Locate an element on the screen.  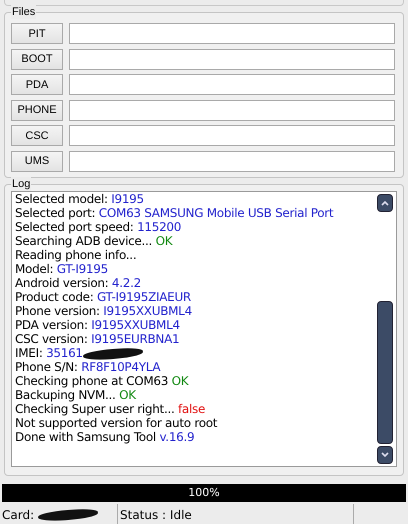
log-line: Checking phone at COM63 OK is located at coordinates (101, 381).